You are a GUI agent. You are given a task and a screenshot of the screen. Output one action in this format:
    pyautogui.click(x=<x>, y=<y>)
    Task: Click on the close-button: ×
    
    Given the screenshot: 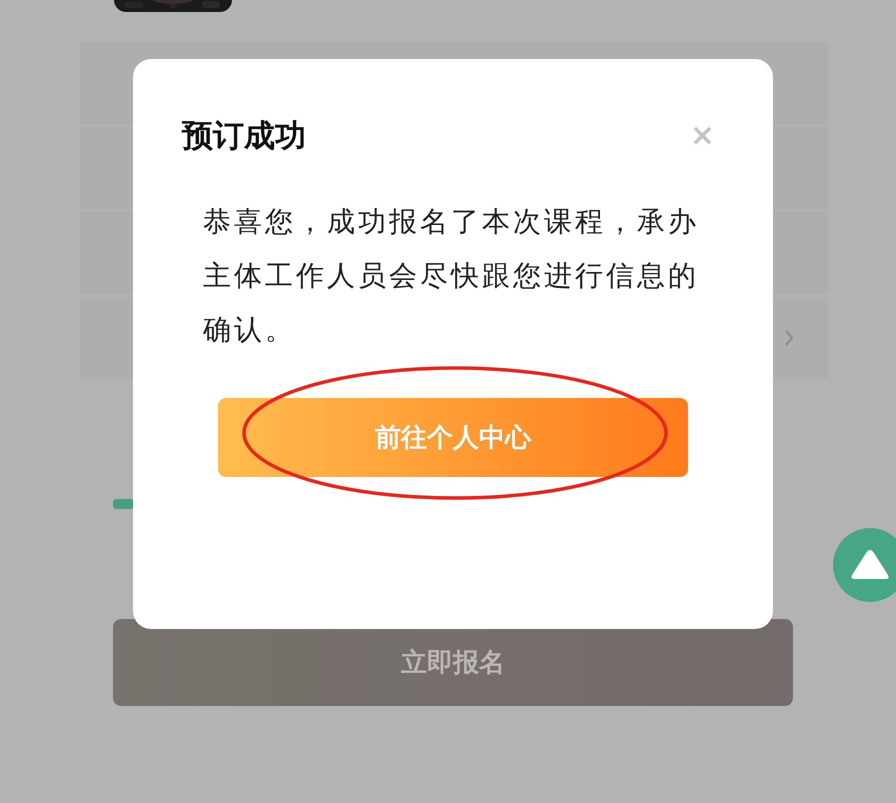 What is the action you would take?
    pyautogui.click(x=702, y=136)
    